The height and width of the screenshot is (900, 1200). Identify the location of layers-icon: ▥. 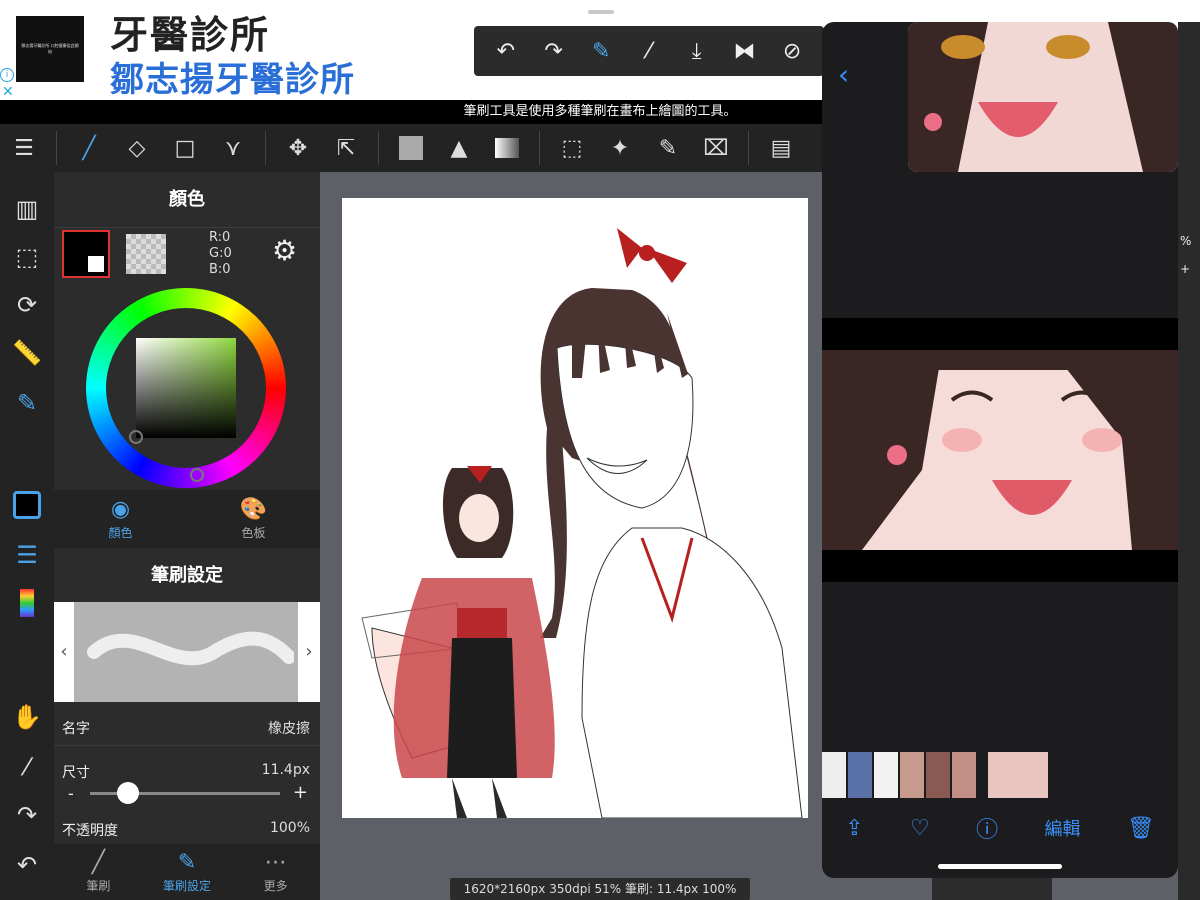
(27, 209).